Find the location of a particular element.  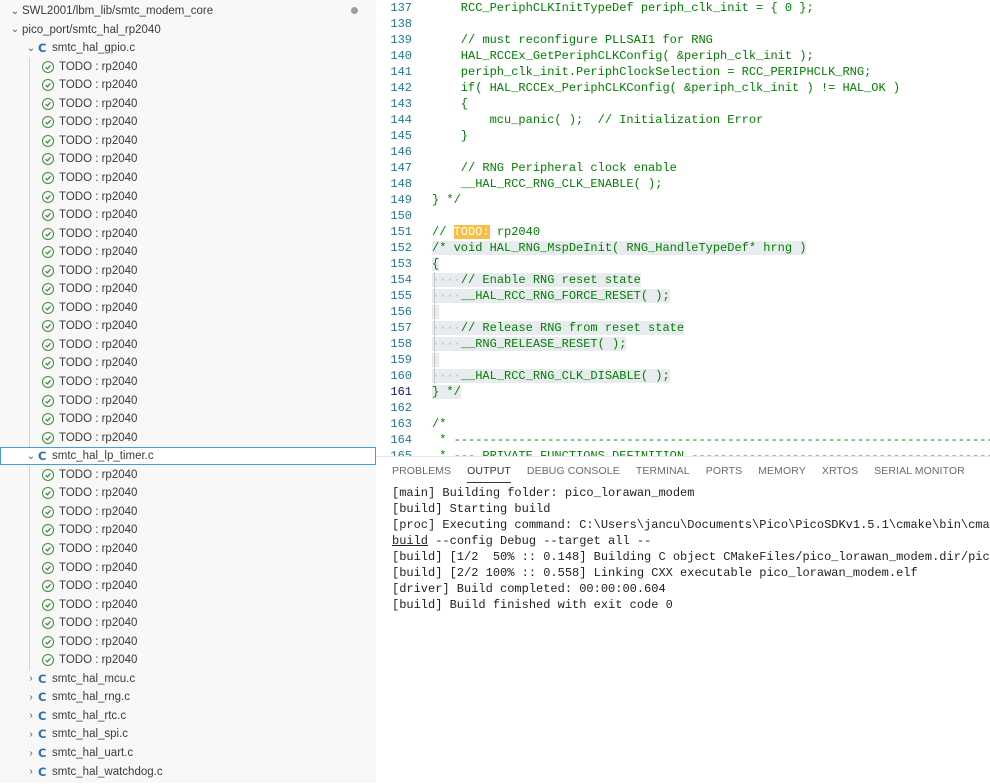

code-line: 161} */ is located at coordinates (683, 392).